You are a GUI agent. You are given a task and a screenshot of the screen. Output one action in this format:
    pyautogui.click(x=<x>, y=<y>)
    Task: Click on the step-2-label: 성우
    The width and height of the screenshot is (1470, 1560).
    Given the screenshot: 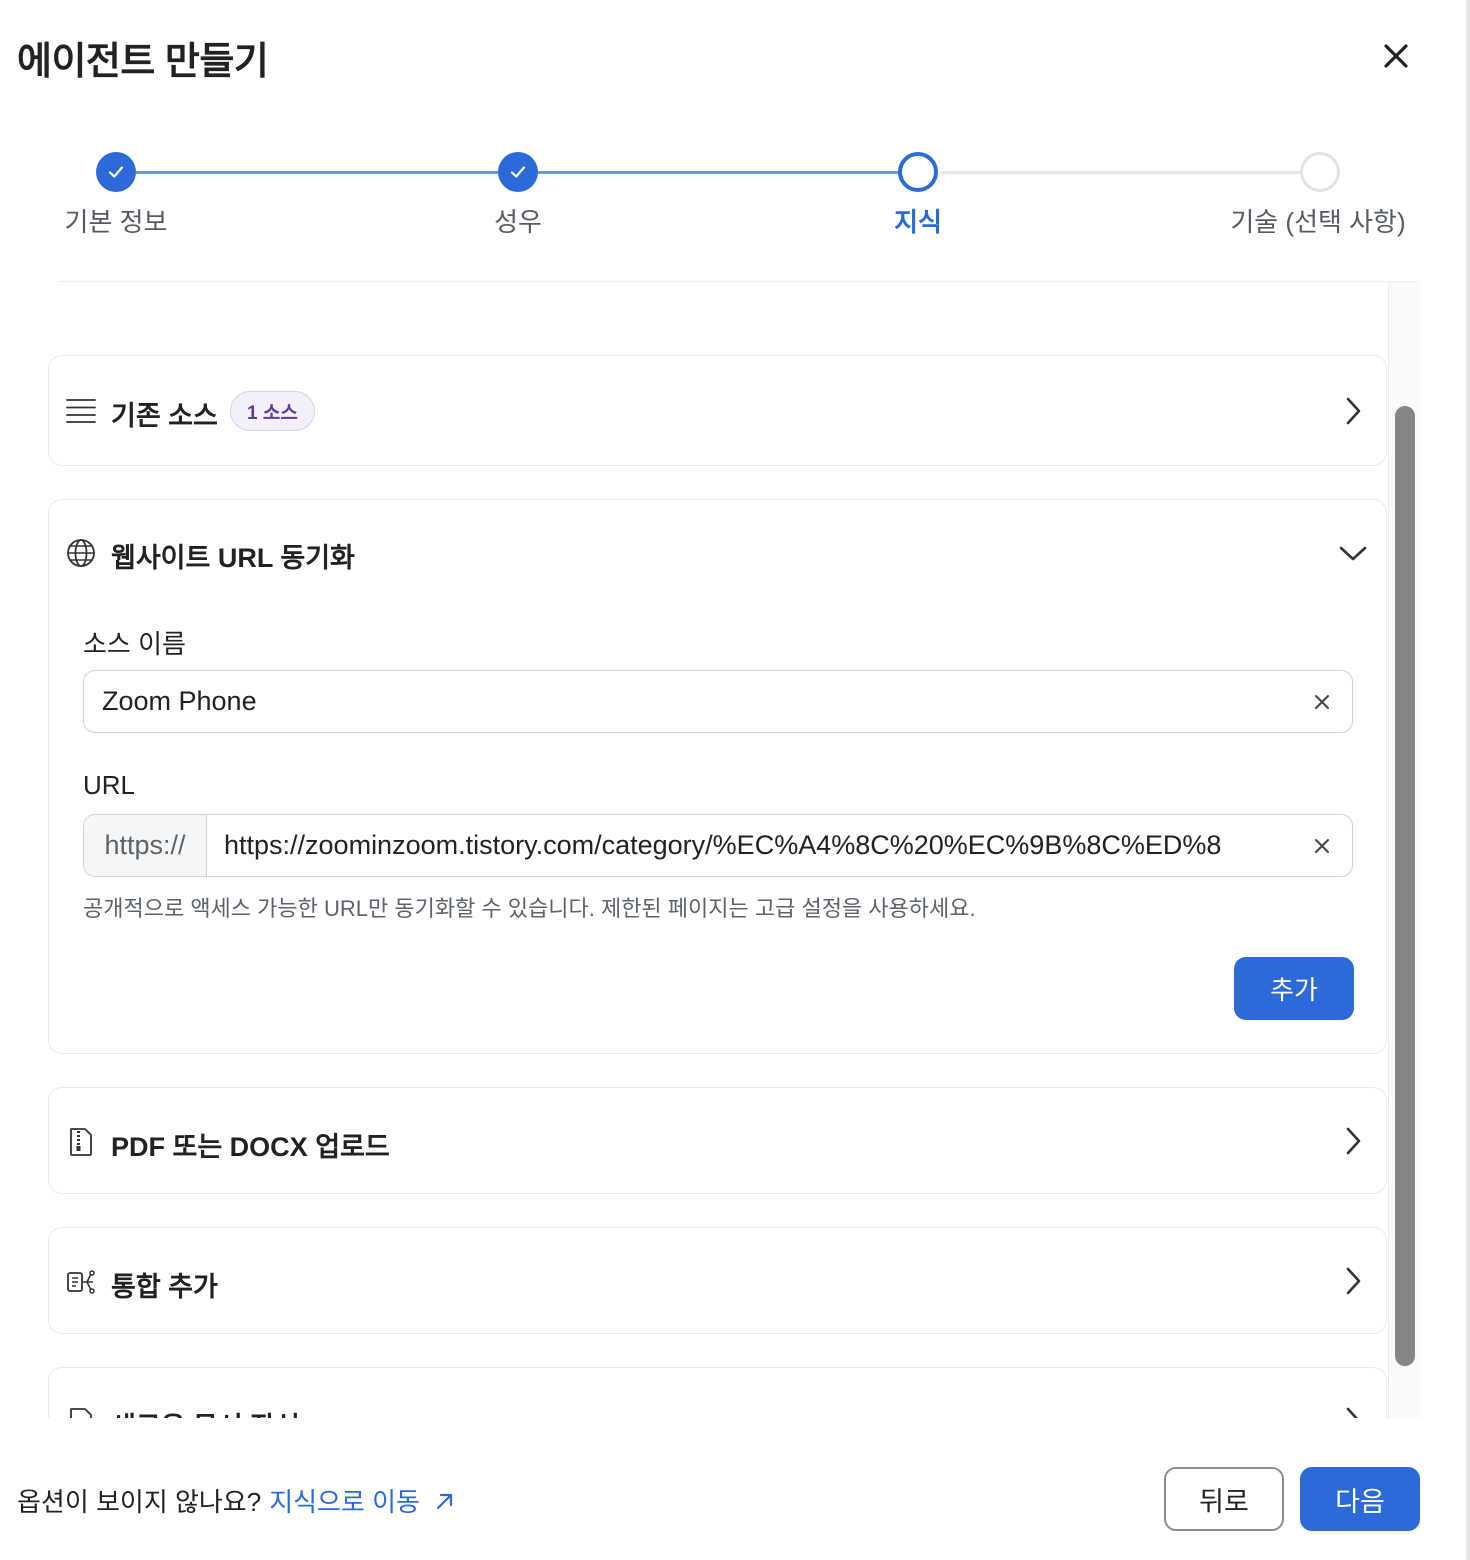 What is the action you would take?
    pyautogui.click(x=518, y=220)
    